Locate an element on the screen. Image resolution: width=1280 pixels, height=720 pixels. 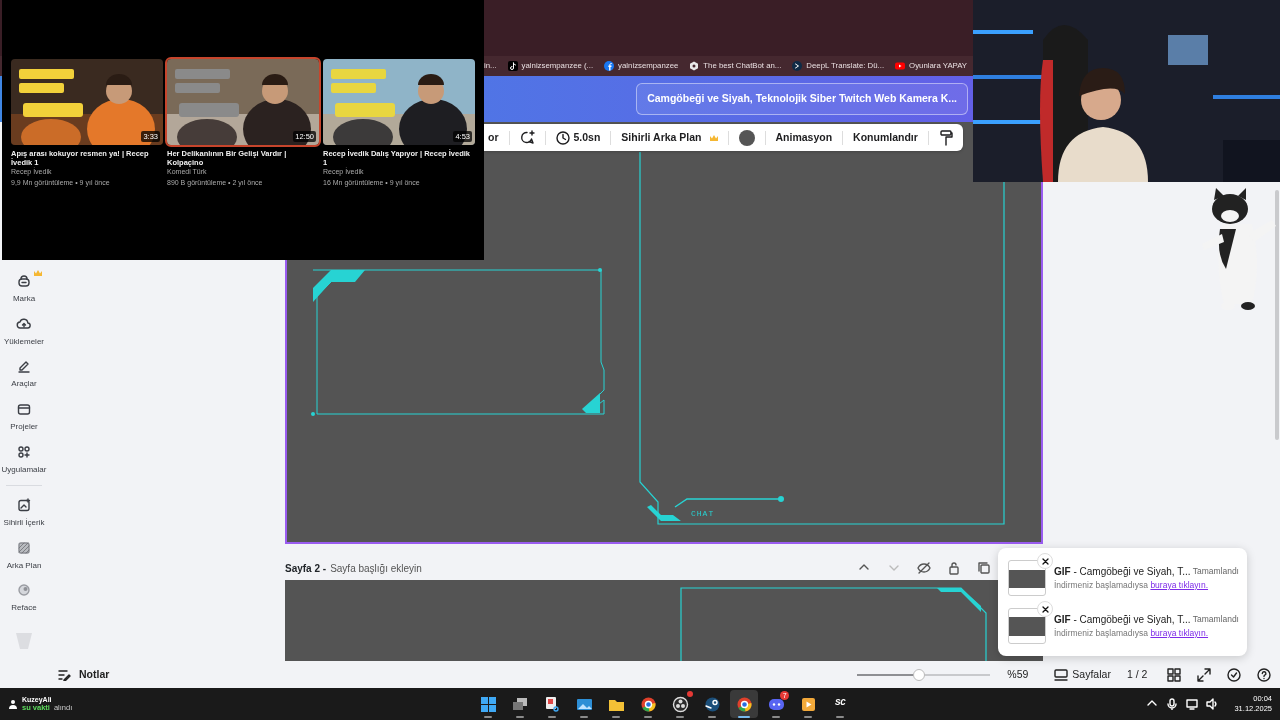
magic-image-icon is located at coordinates (24, 505).